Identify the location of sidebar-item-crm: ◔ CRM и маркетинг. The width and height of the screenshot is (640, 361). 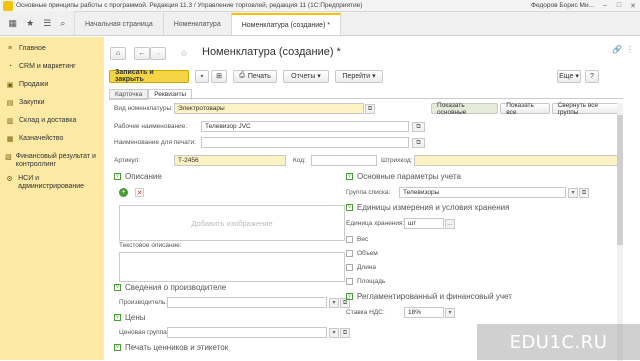
(52, 69).